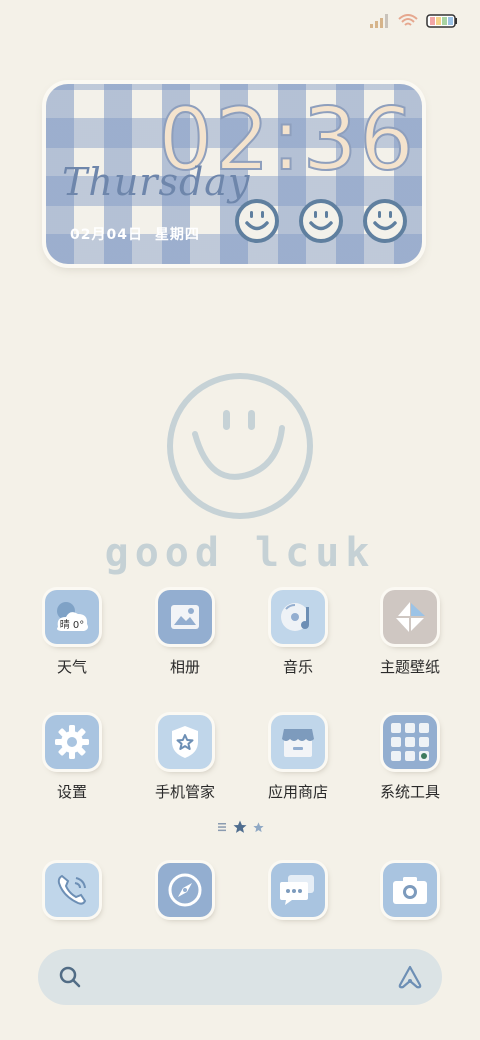 Image resolution: width=480 pixels, height=1040 pixels. I want to click on app-label: 系统工具, so click(409, 792).